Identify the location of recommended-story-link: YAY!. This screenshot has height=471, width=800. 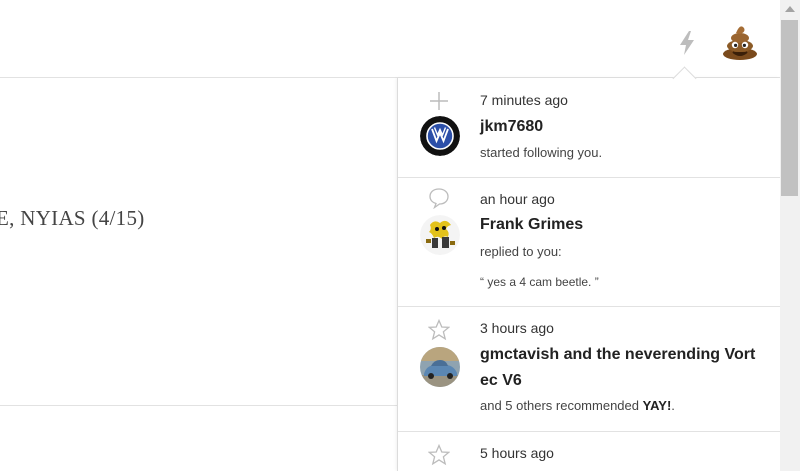
(657, 405).